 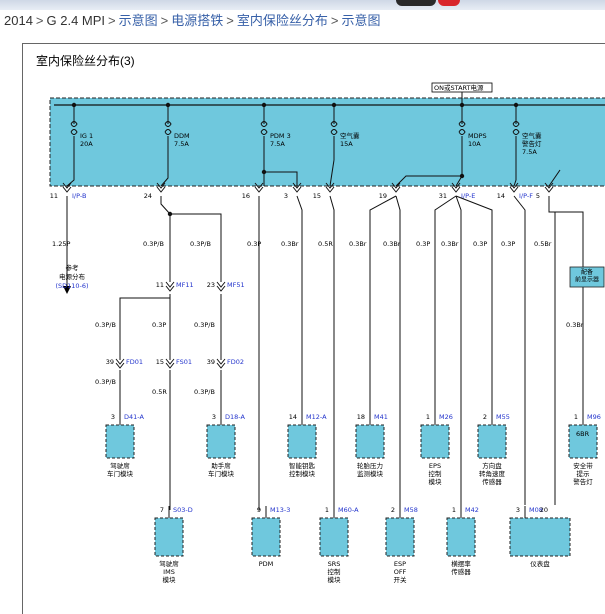 What do you see at coordinates (325, 244) in the screenshot?
I see `wire-label-5: 0.5R` at bounding box center [325, 244].